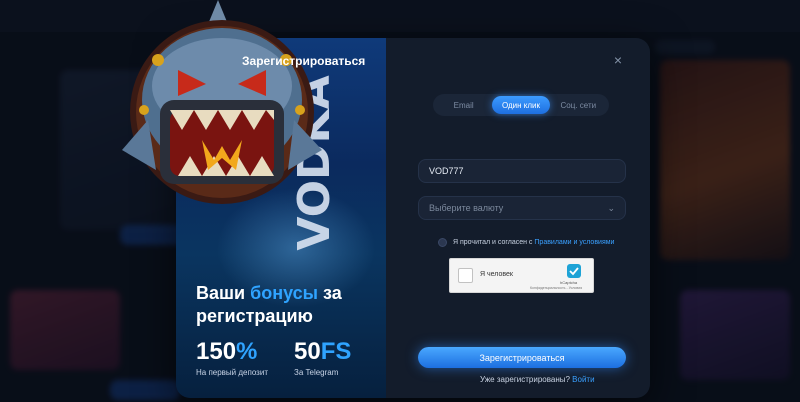 This screenshot has height=402, width=800. I want to click on chevron-down-icon: ⌄, so click(611, 207).